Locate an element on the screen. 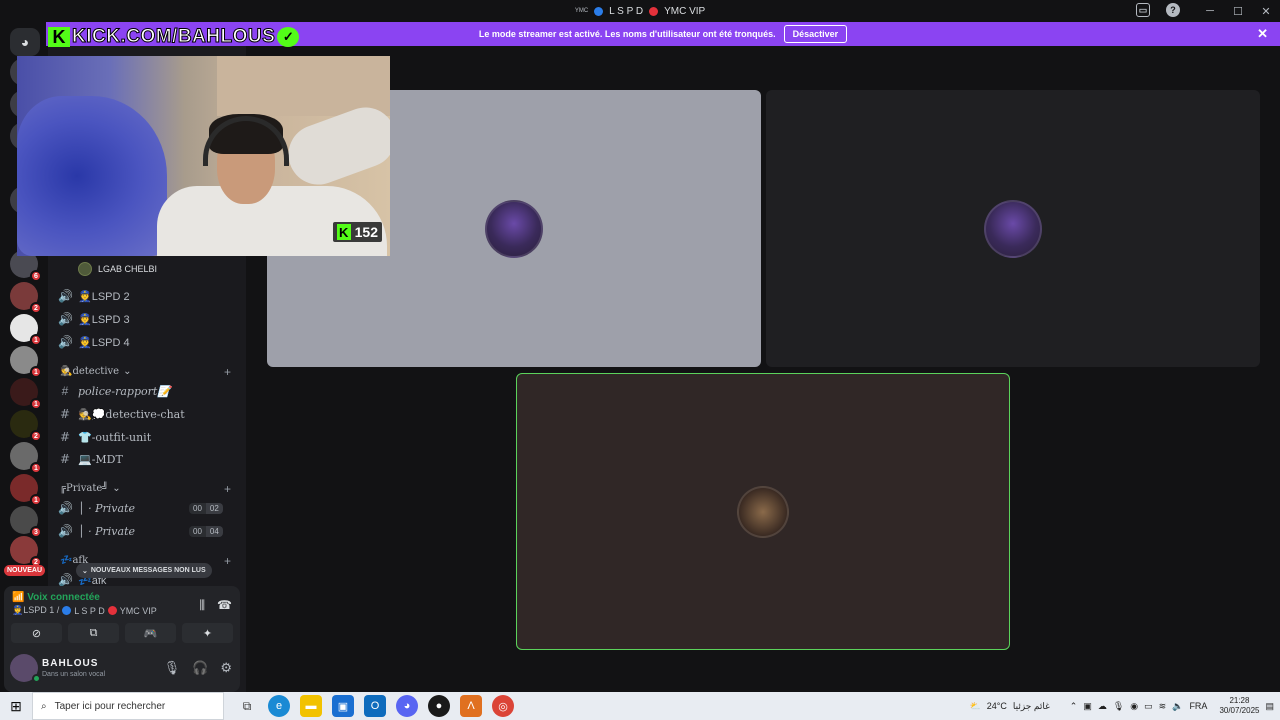 The width and height of the screenshot is (1280, 720). discord-home-button: ◕ is located at coordinates (25, 42).